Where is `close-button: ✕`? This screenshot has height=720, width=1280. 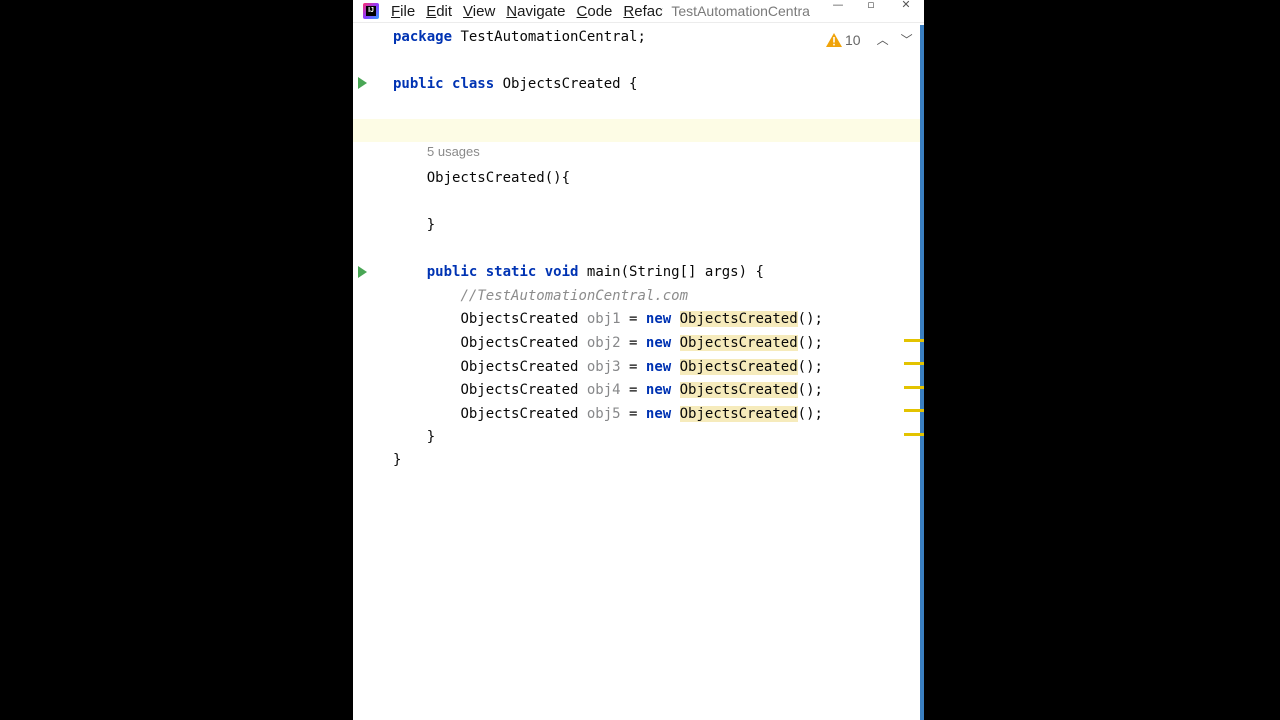
close-button: ✕ is located at coordinates (906, 6).